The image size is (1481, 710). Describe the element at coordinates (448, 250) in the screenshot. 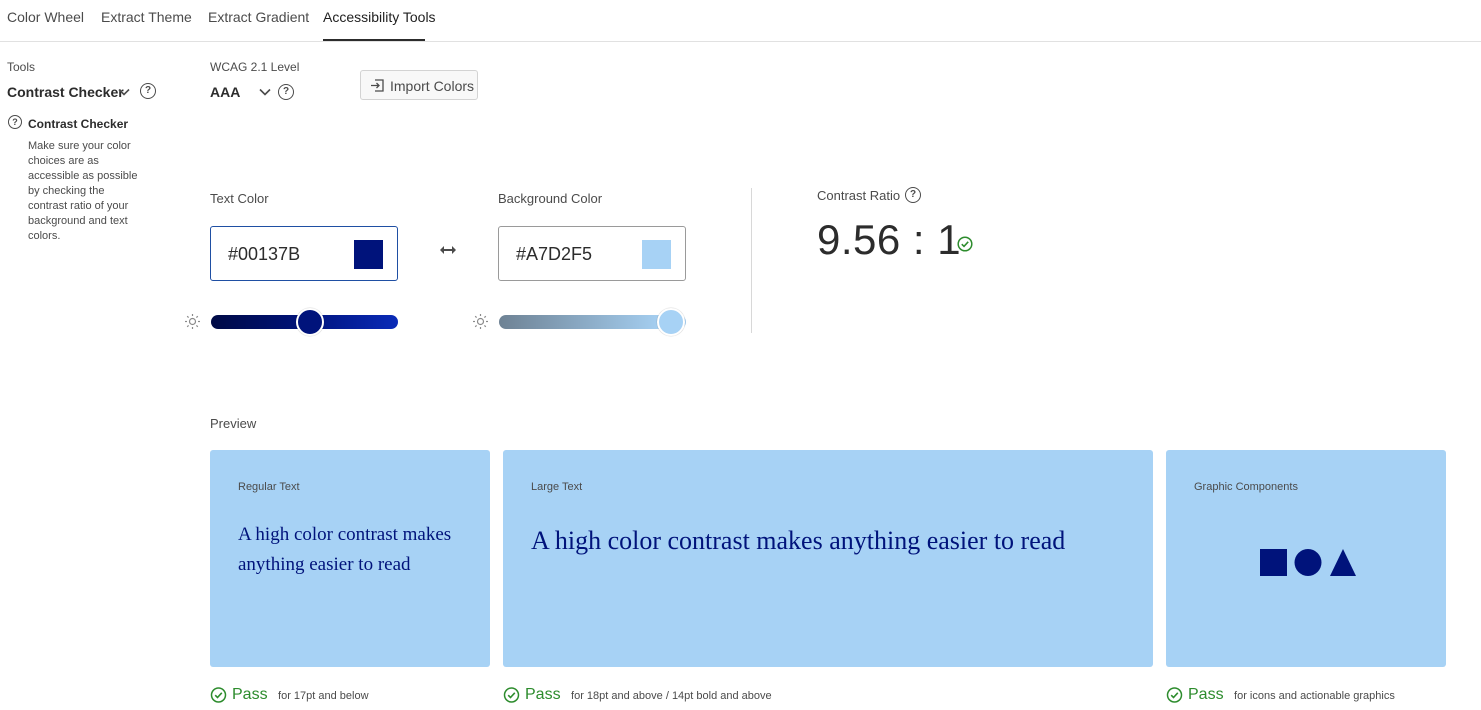

I see `swap-icon` at that location.